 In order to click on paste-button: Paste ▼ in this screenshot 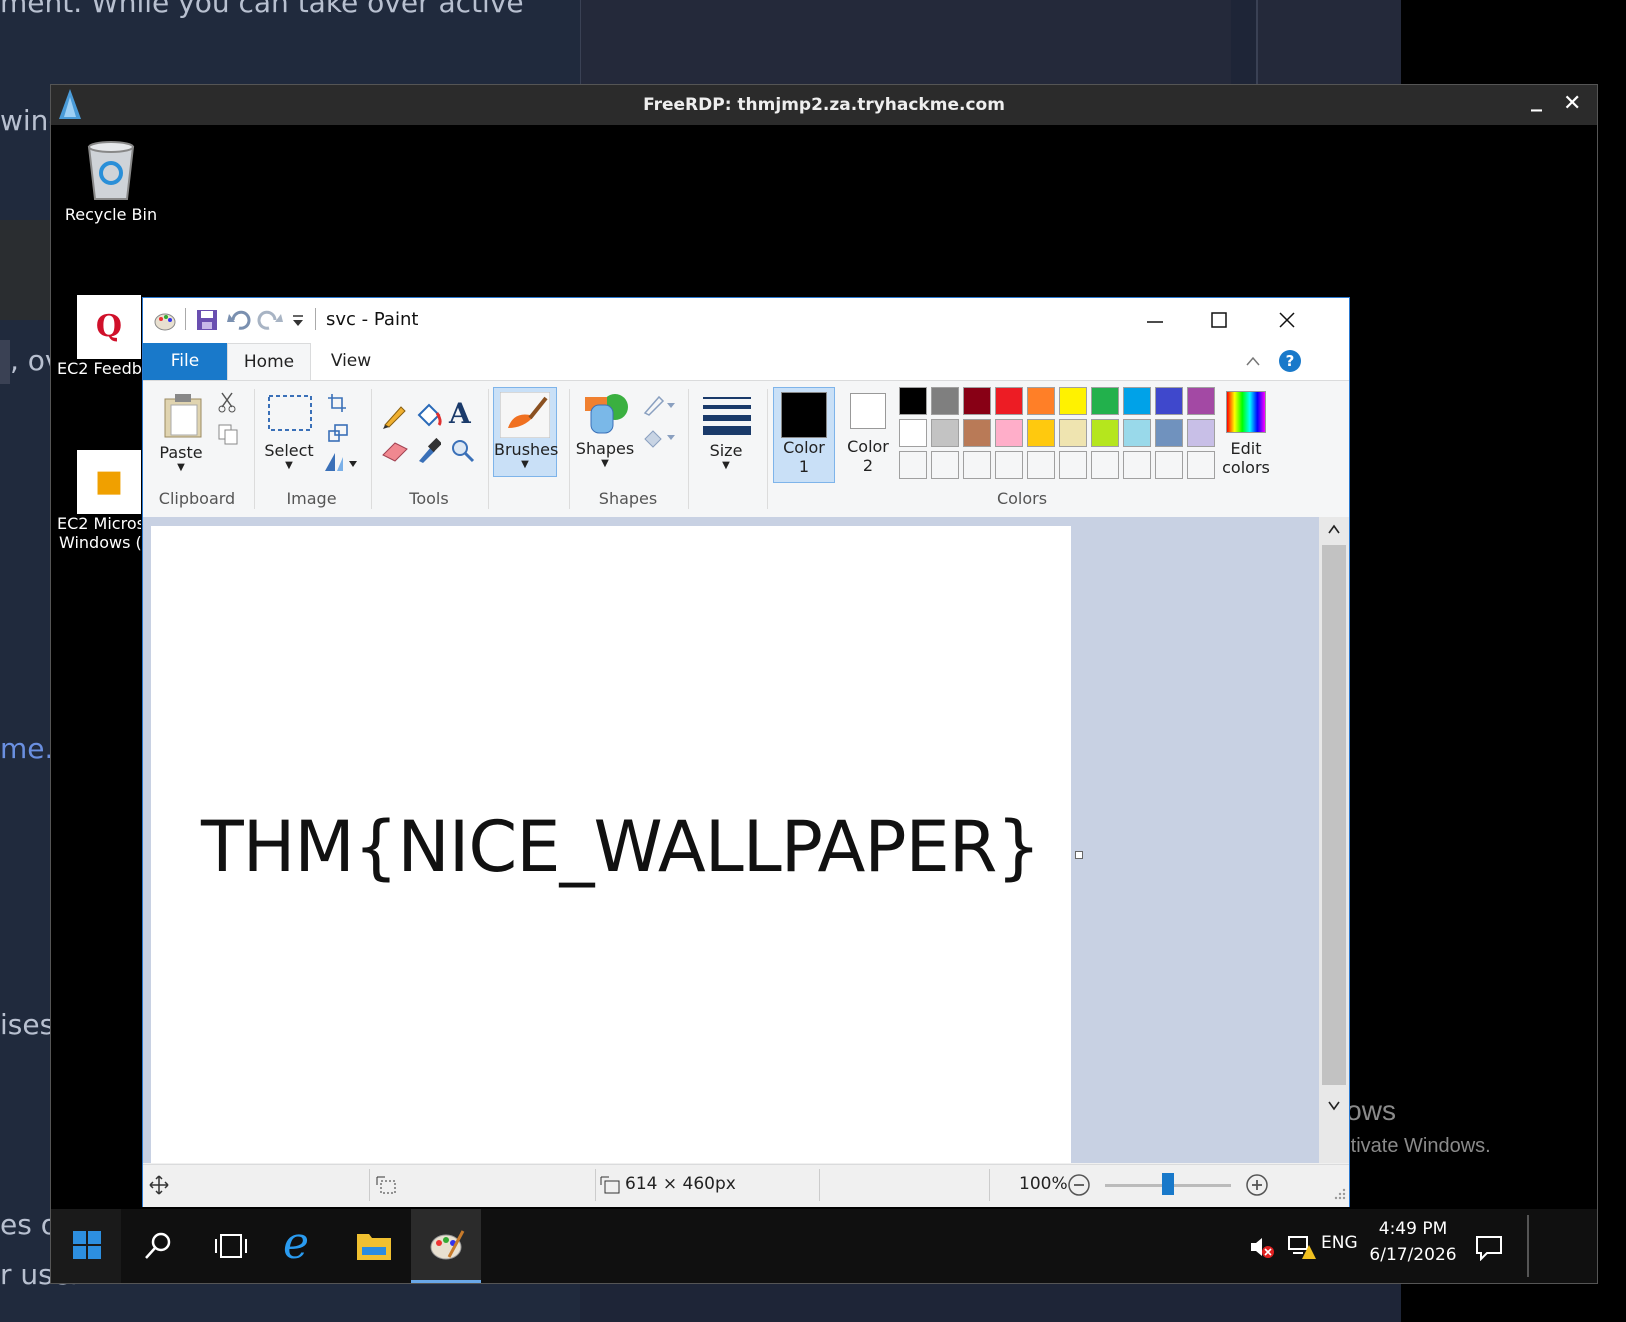, I will do `click(181, 433)`.